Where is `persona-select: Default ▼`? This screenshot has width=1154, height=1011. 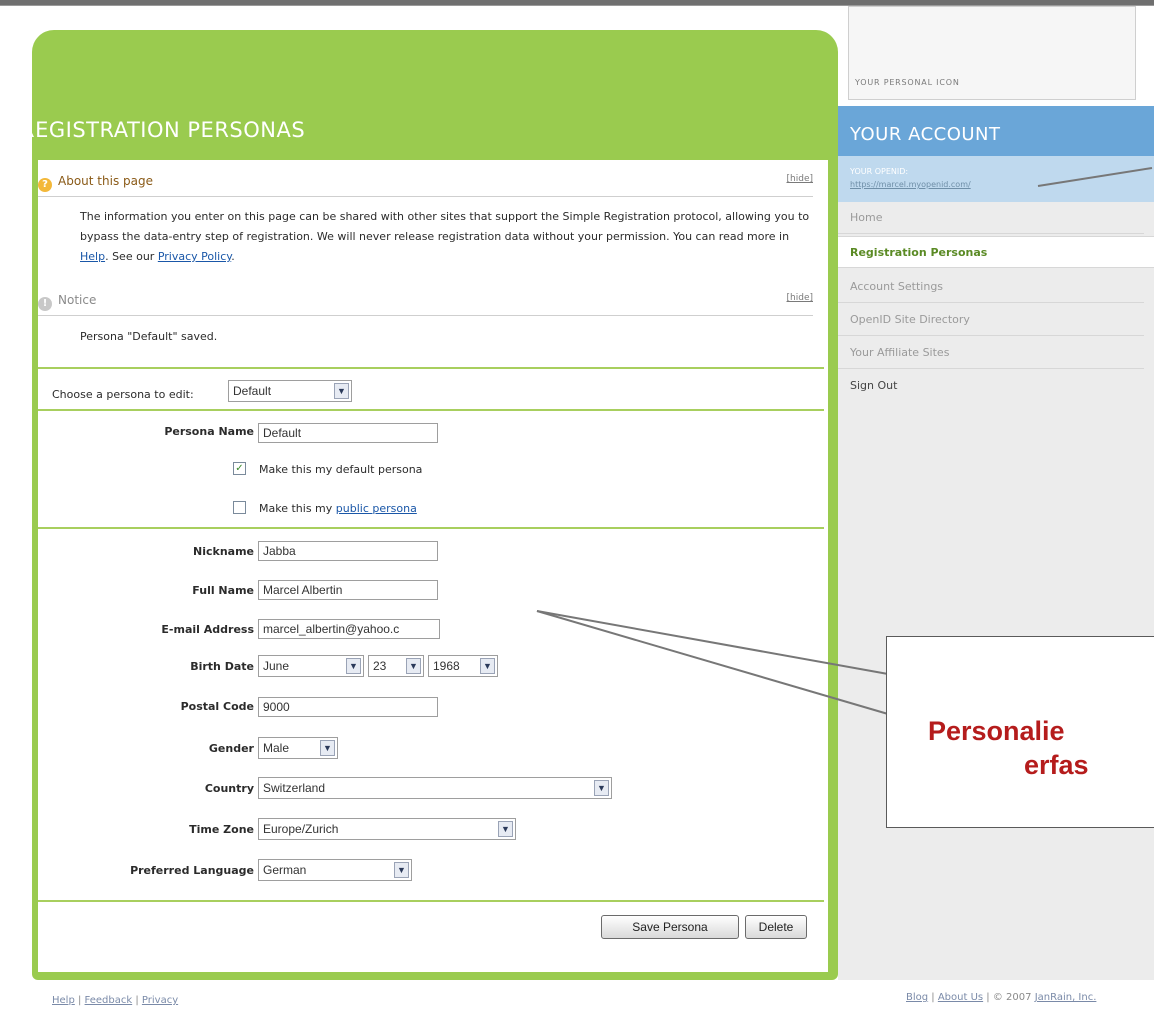
persona-select: Default ▼ is located at coordinates (290, 391).